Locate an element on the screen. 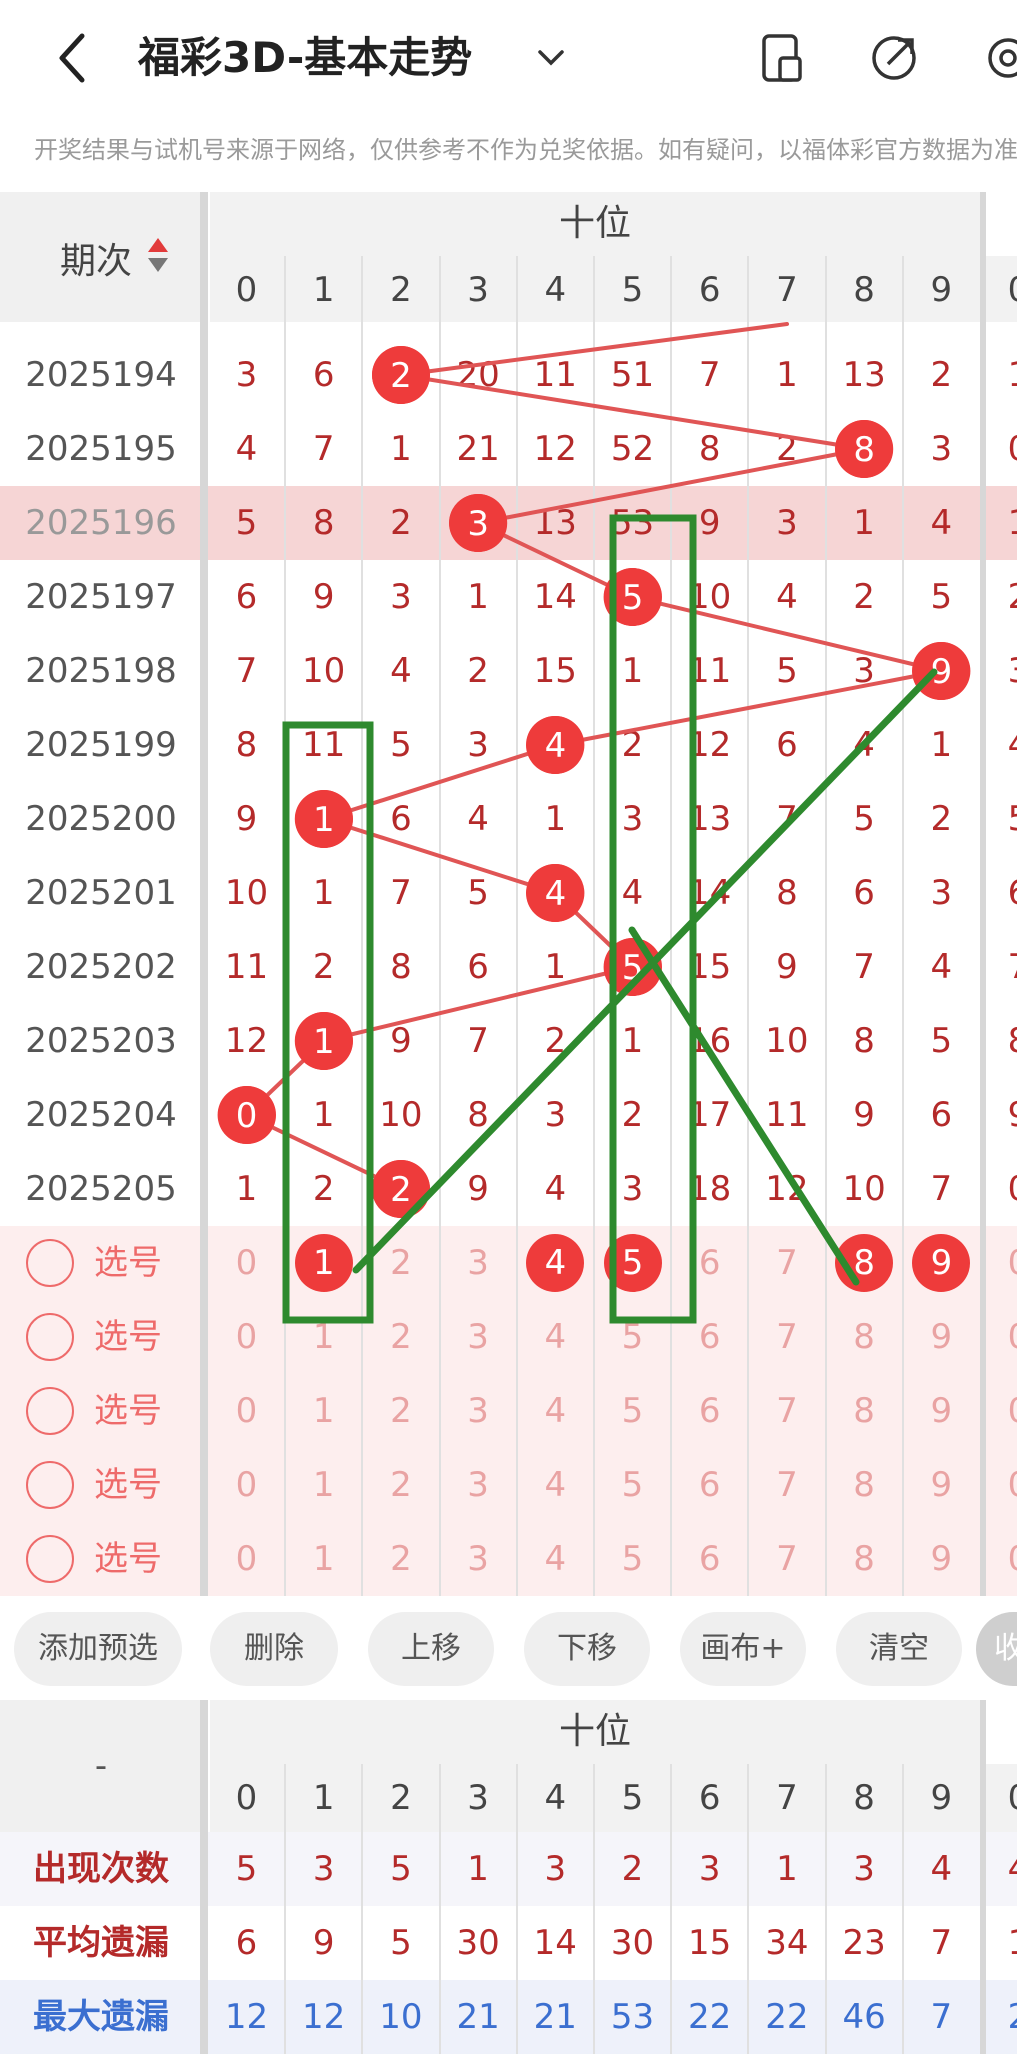  action-button-5: 清空 is located at coordinates (899, 1649).